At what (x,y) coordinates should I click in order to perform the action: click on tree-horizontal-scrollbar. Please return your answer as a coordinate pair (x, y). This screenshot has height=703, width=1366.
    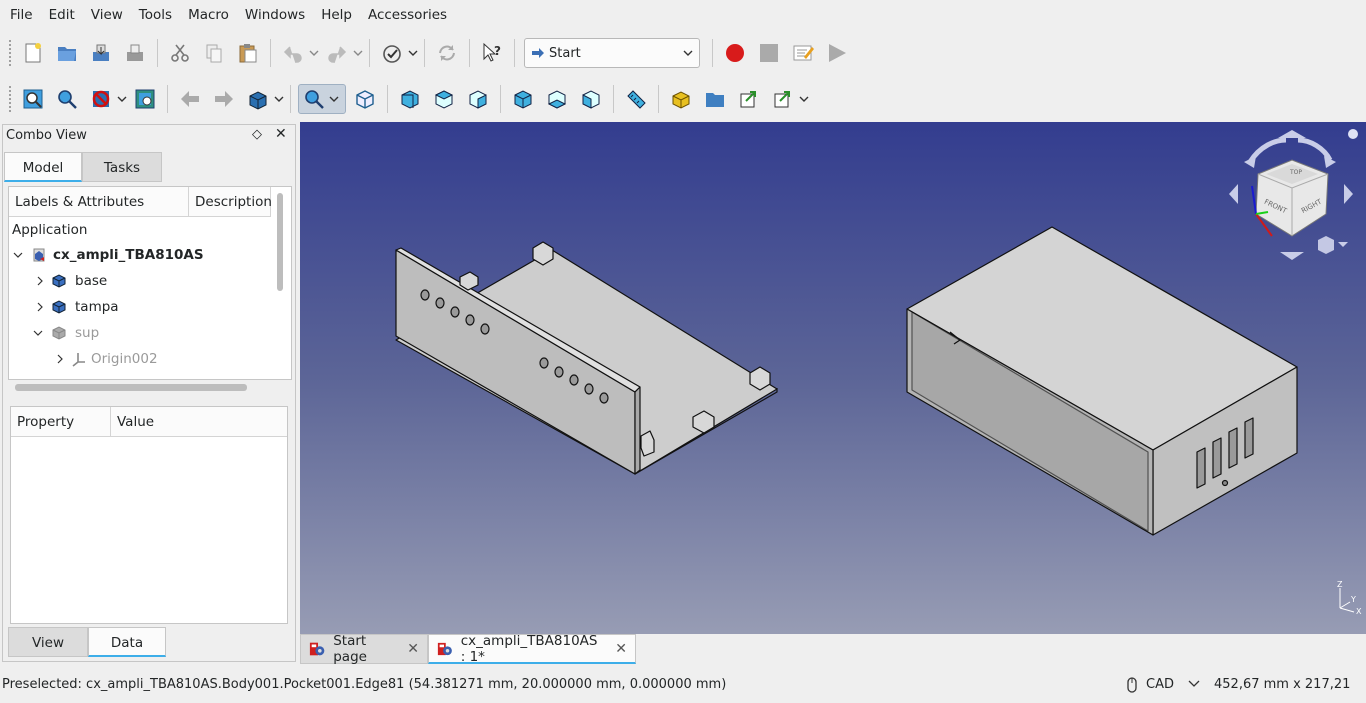
    Looking at the image, I should click on (131, 387).